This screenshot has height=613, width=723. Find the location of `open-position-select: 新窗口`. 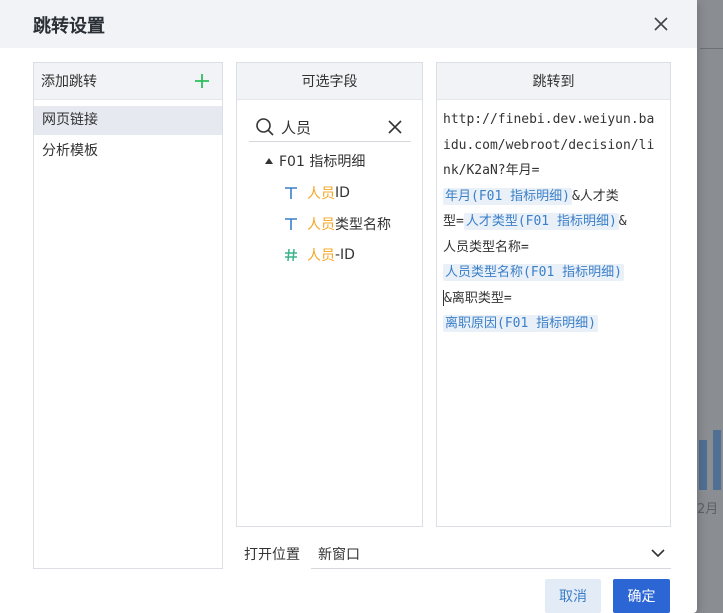

open-position-select: 新窗口 is located at coordinates (491, 553).